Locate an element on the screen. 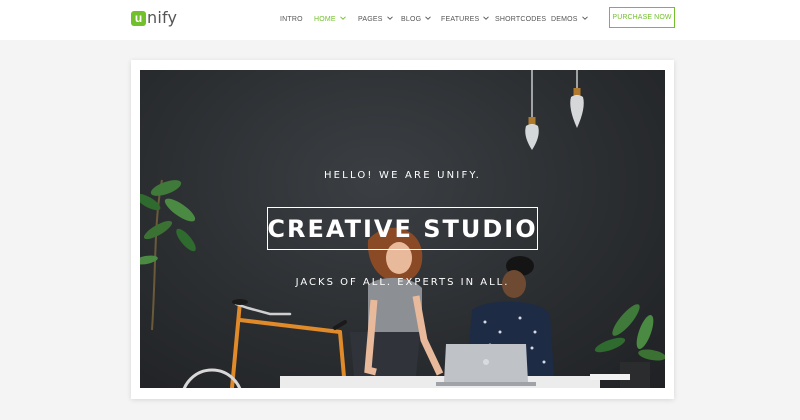  hero-eyebrow: HELLO! WE ARE UNIFY. is located at coordinates (402, 175).